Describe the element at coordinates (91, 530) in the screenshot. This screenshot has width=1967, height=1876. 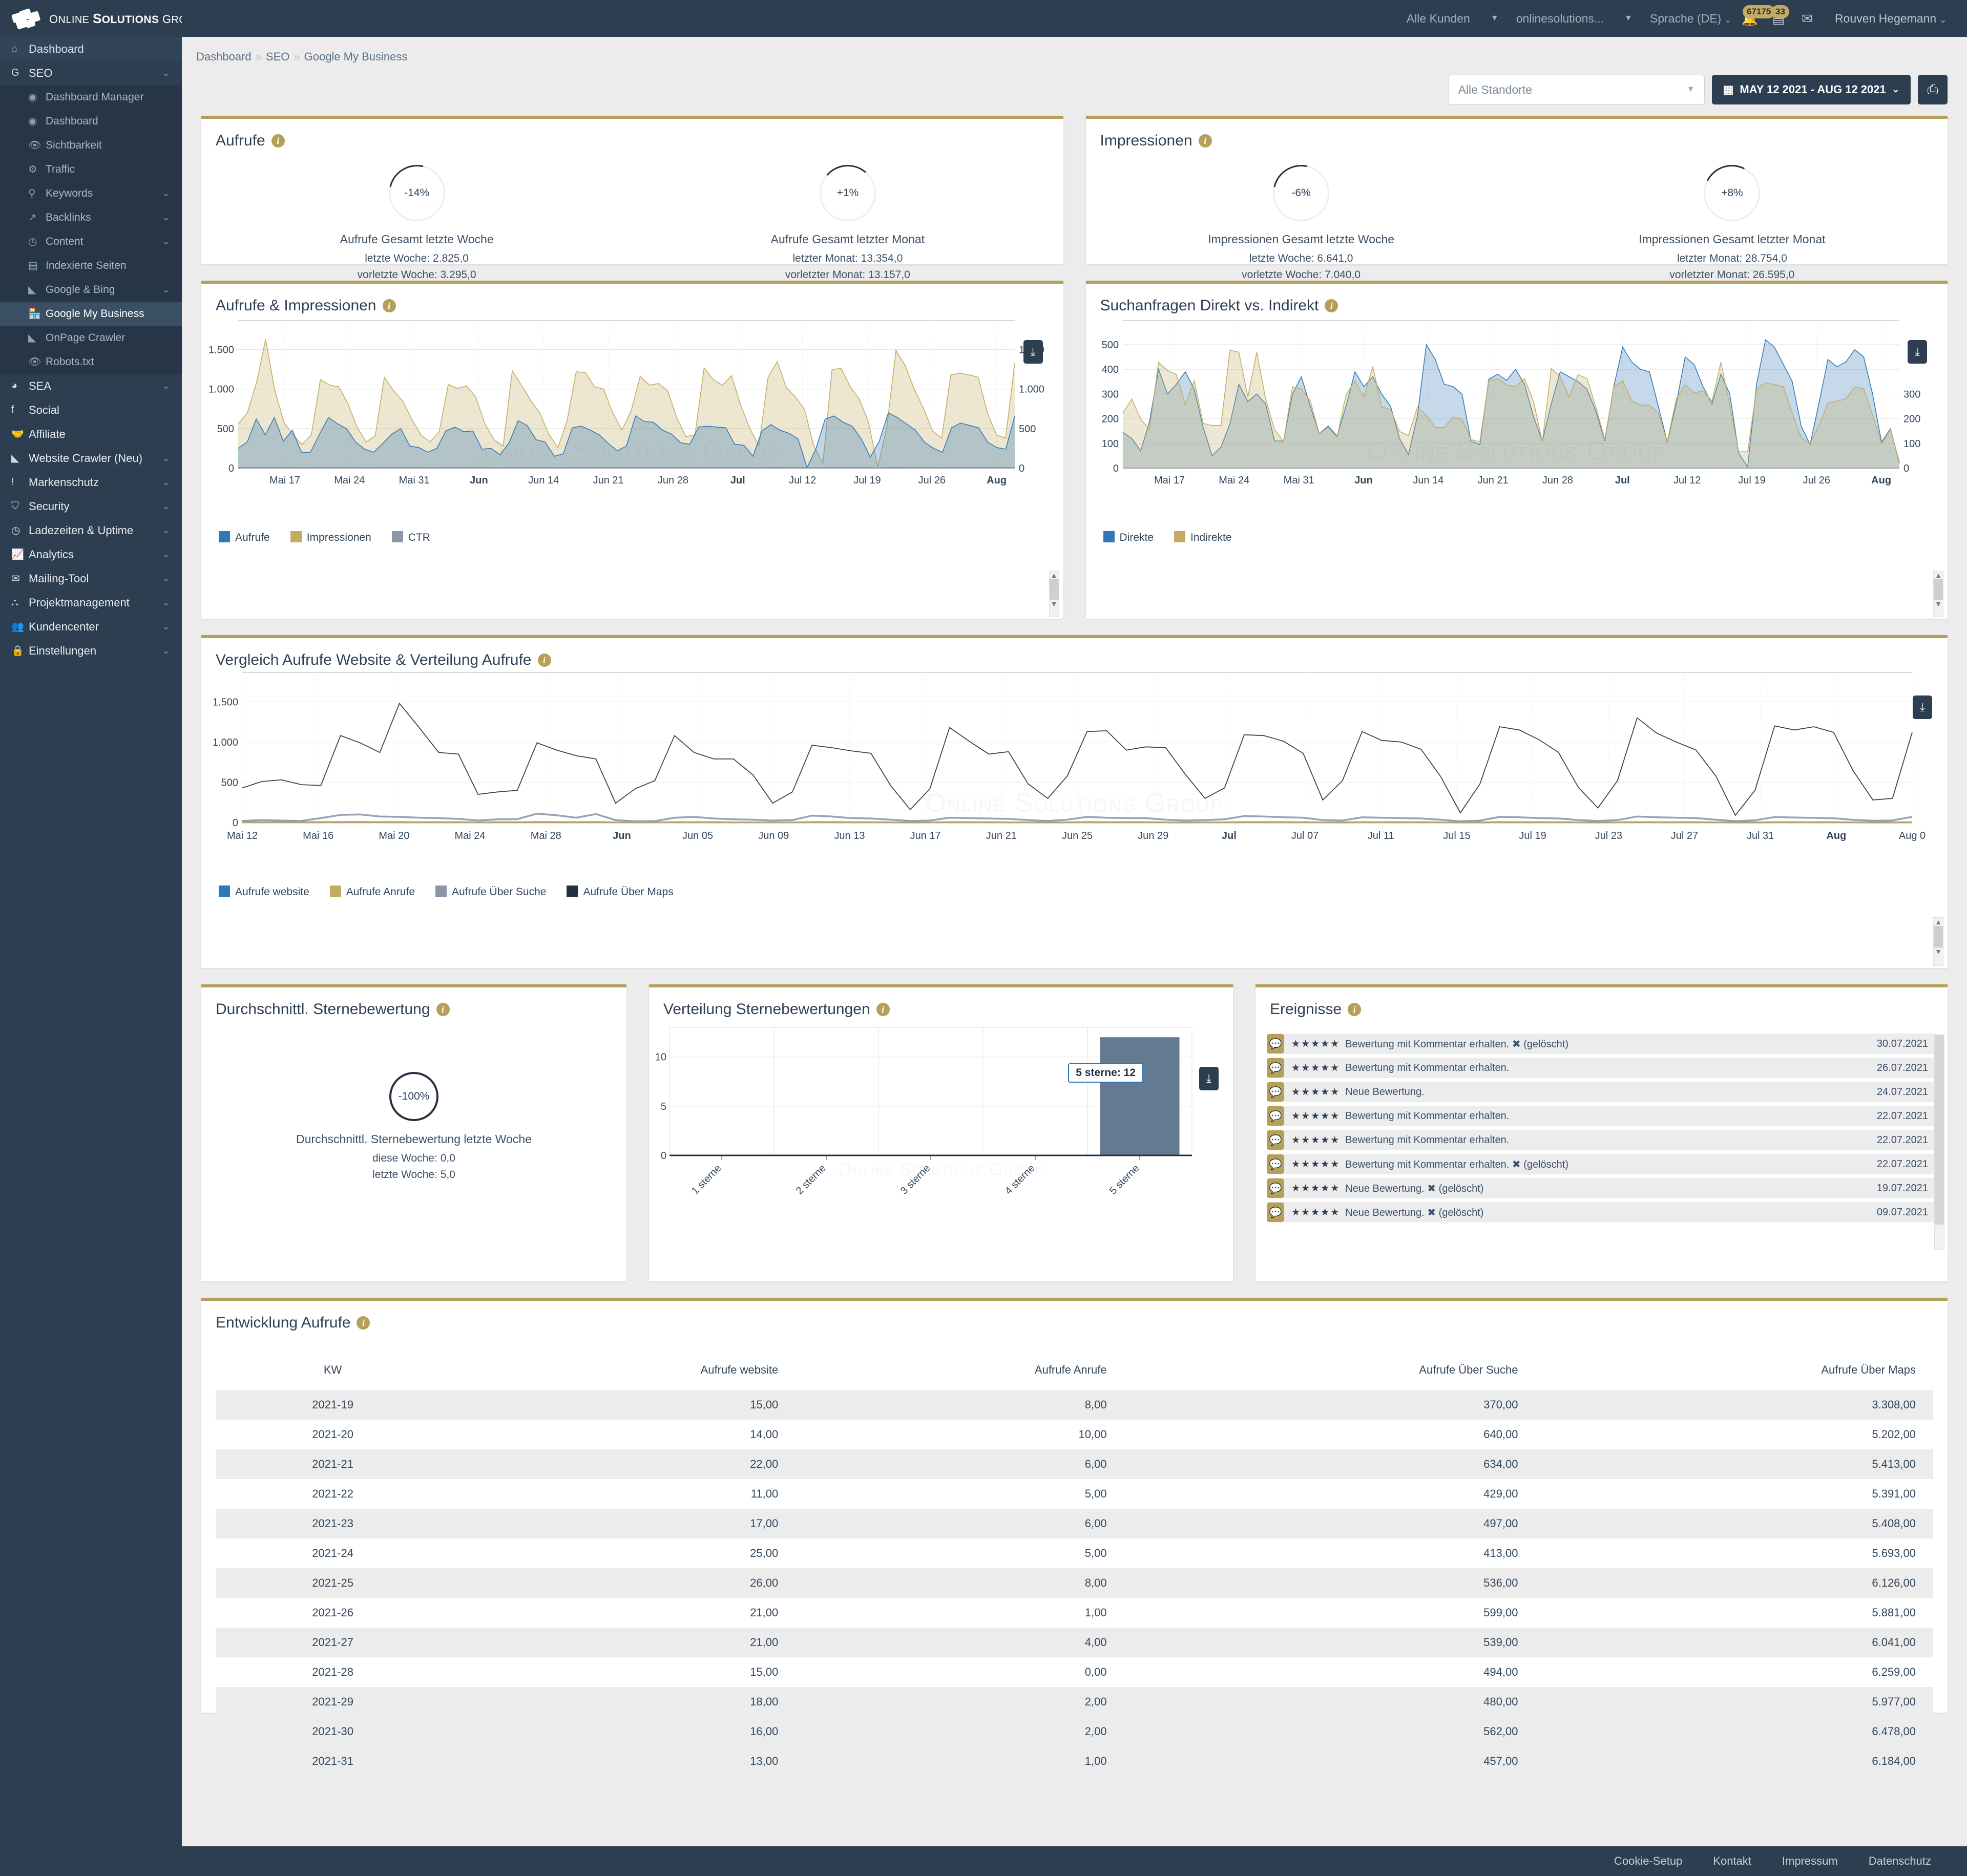
I see `sidebar-item-ladezeiten-uptime: ◷ Ladezeiten & Uptime ⌄` at that location.